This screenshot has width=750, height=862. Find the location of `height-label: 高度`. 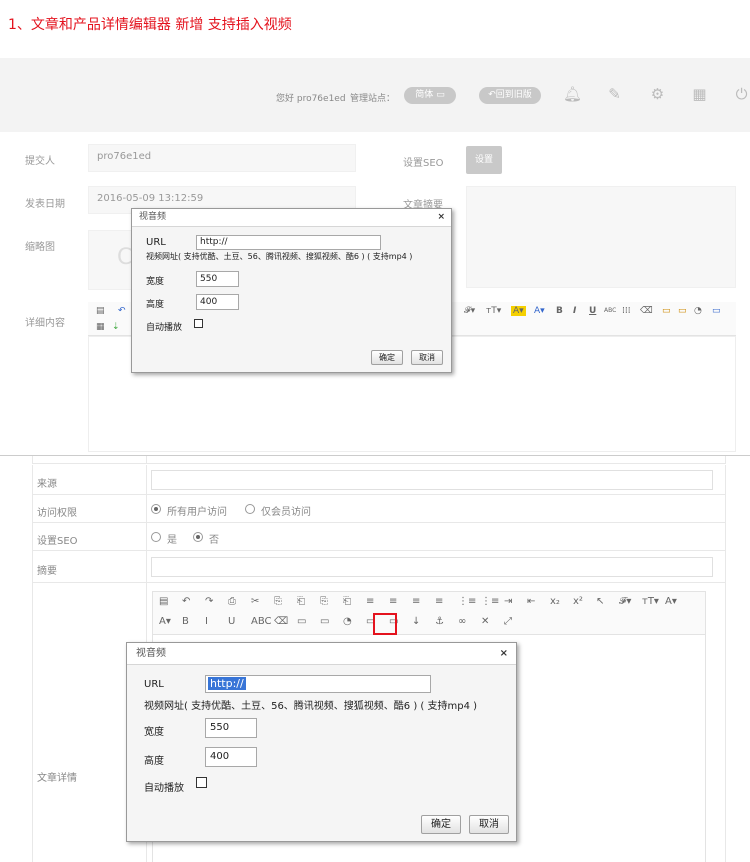

height-label: 高度 is located at coordinates (155, 305).